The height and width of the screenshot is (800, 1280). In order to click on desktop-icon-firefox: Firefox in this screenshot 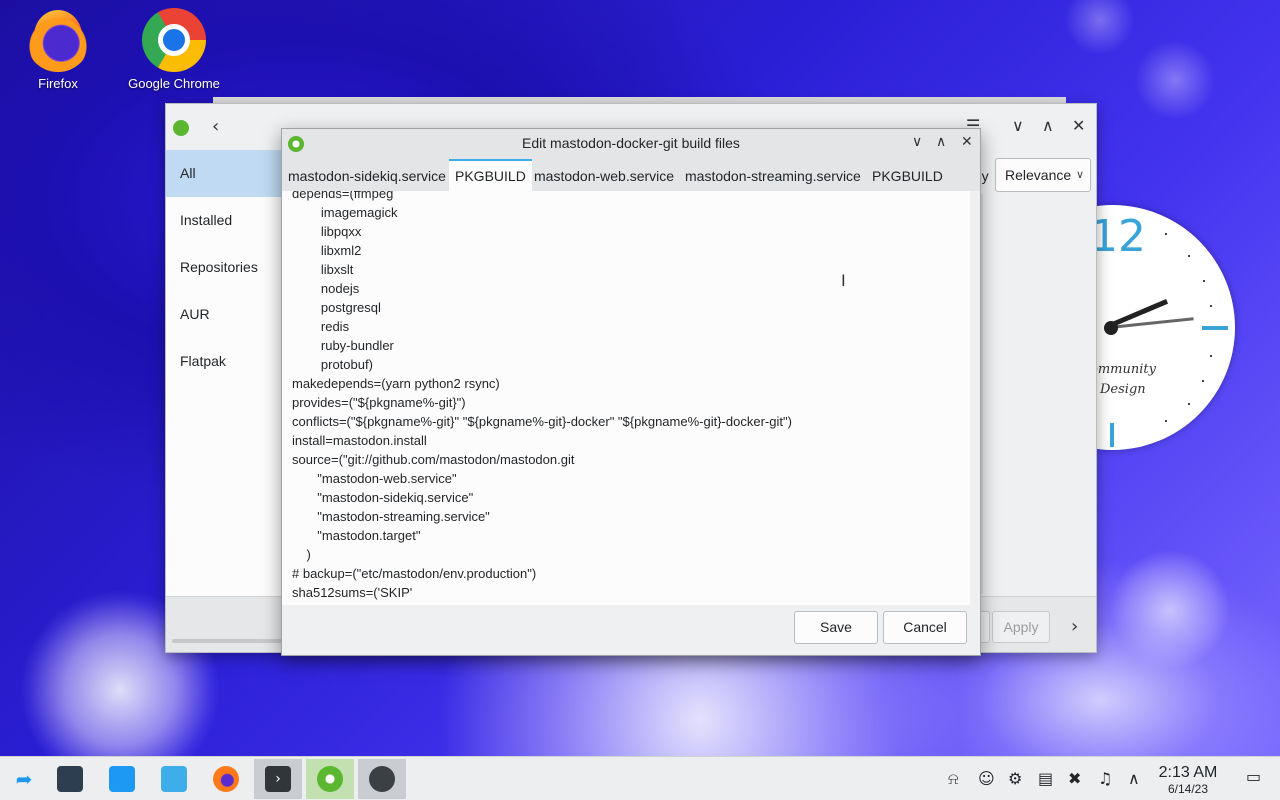, I will do `click(58, 49)`.